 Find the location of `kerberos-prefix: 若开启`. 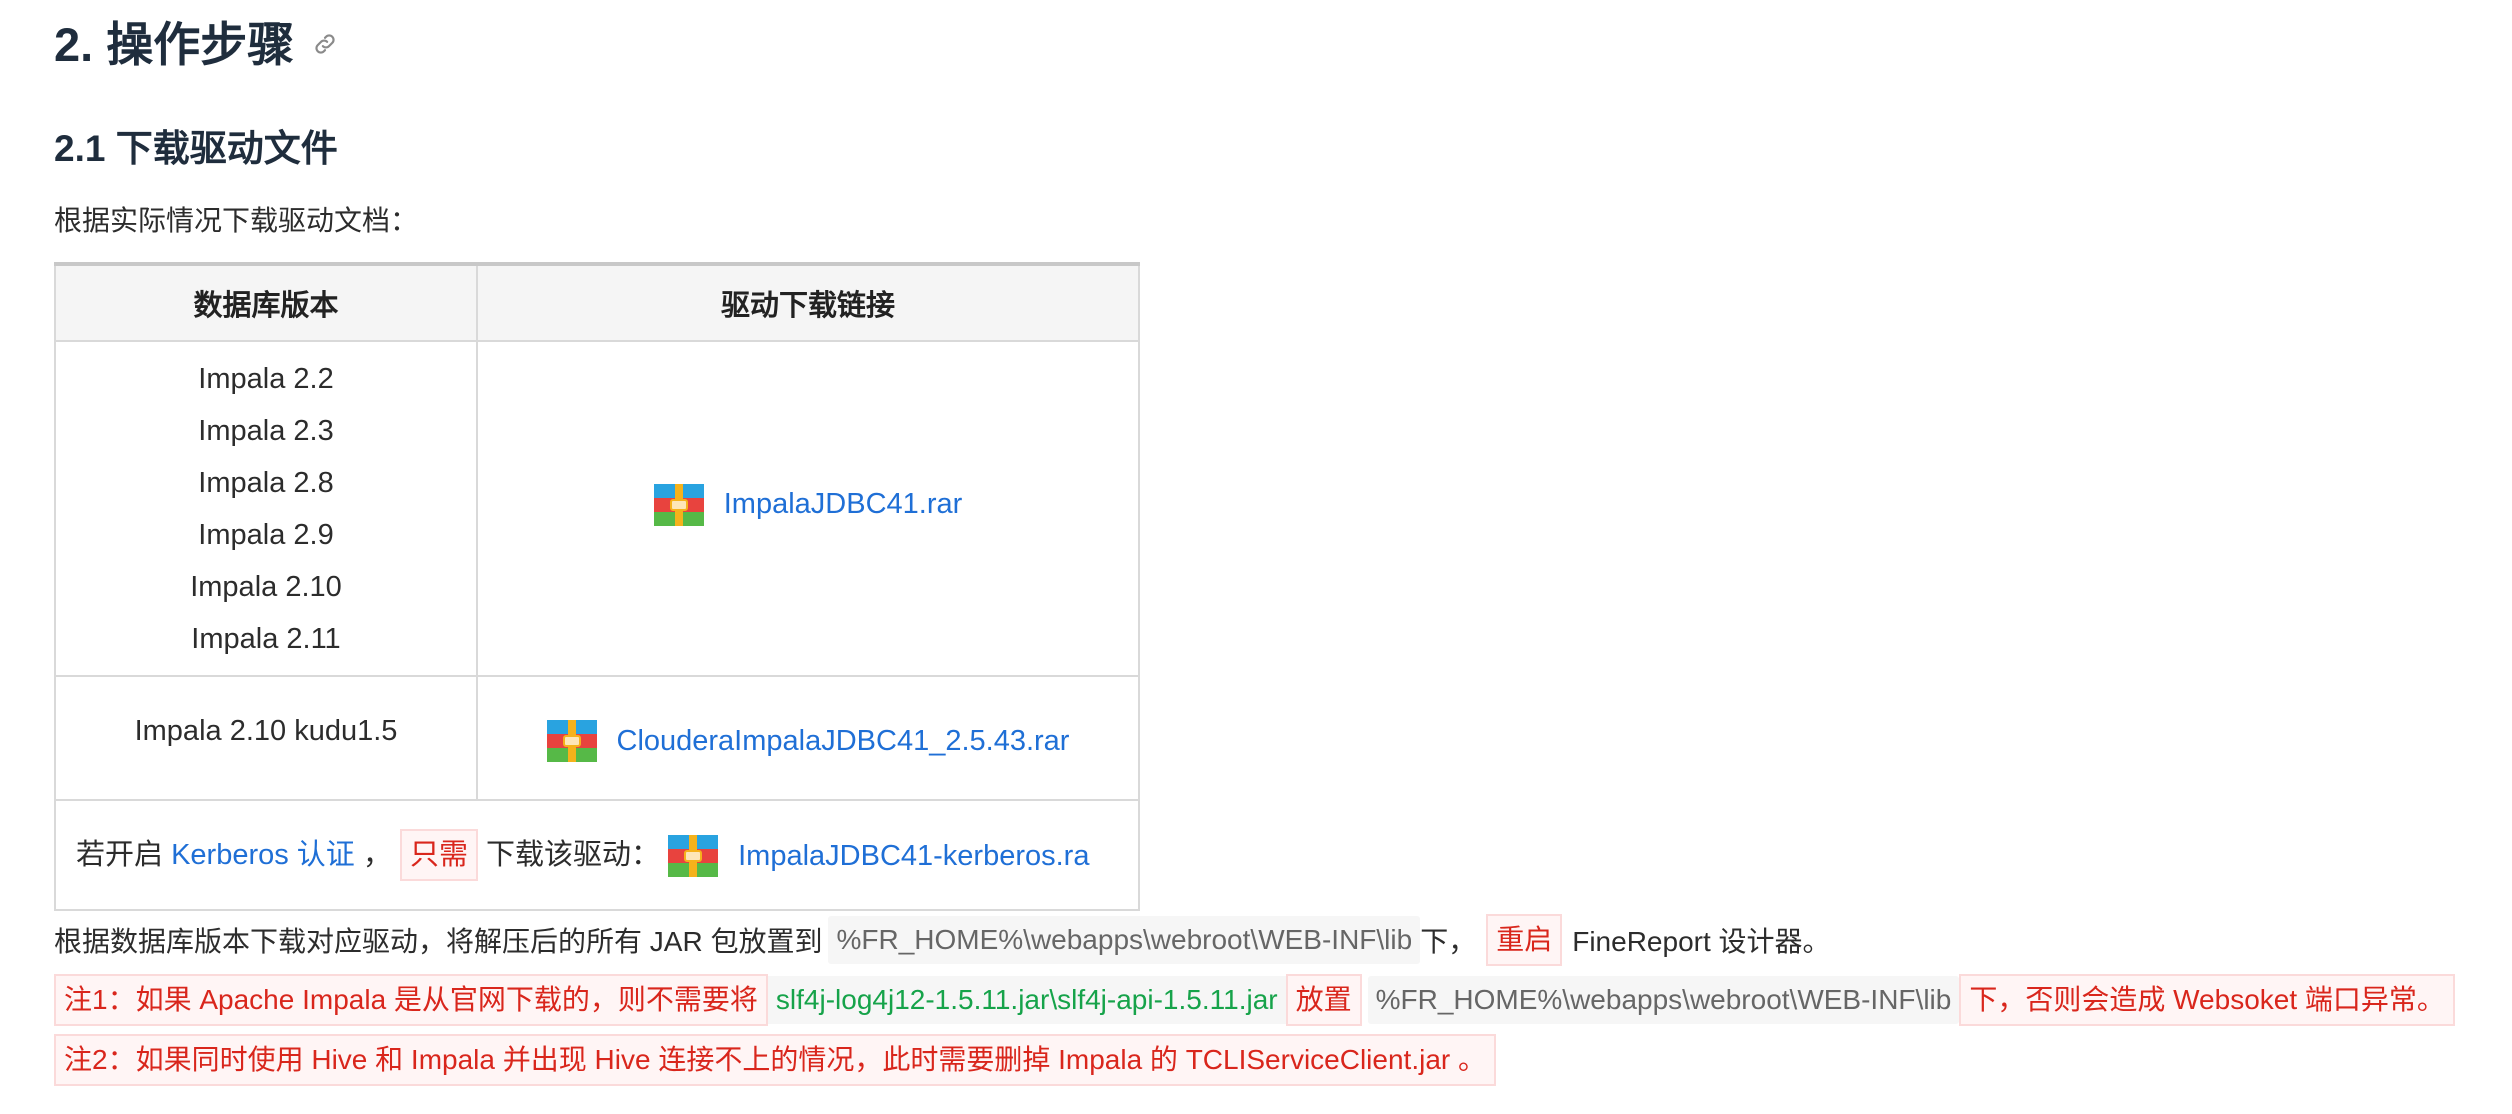

kerberos-prefix: 若开启 is located at coordinates (120, 855).